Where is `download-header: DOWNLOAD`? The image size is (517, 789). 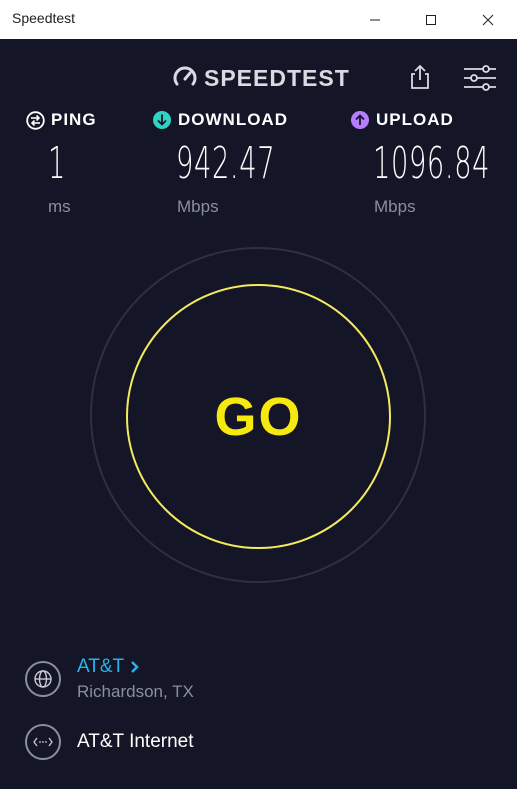
download-header: DOWNLOAD is located at coordinates (220, 120).